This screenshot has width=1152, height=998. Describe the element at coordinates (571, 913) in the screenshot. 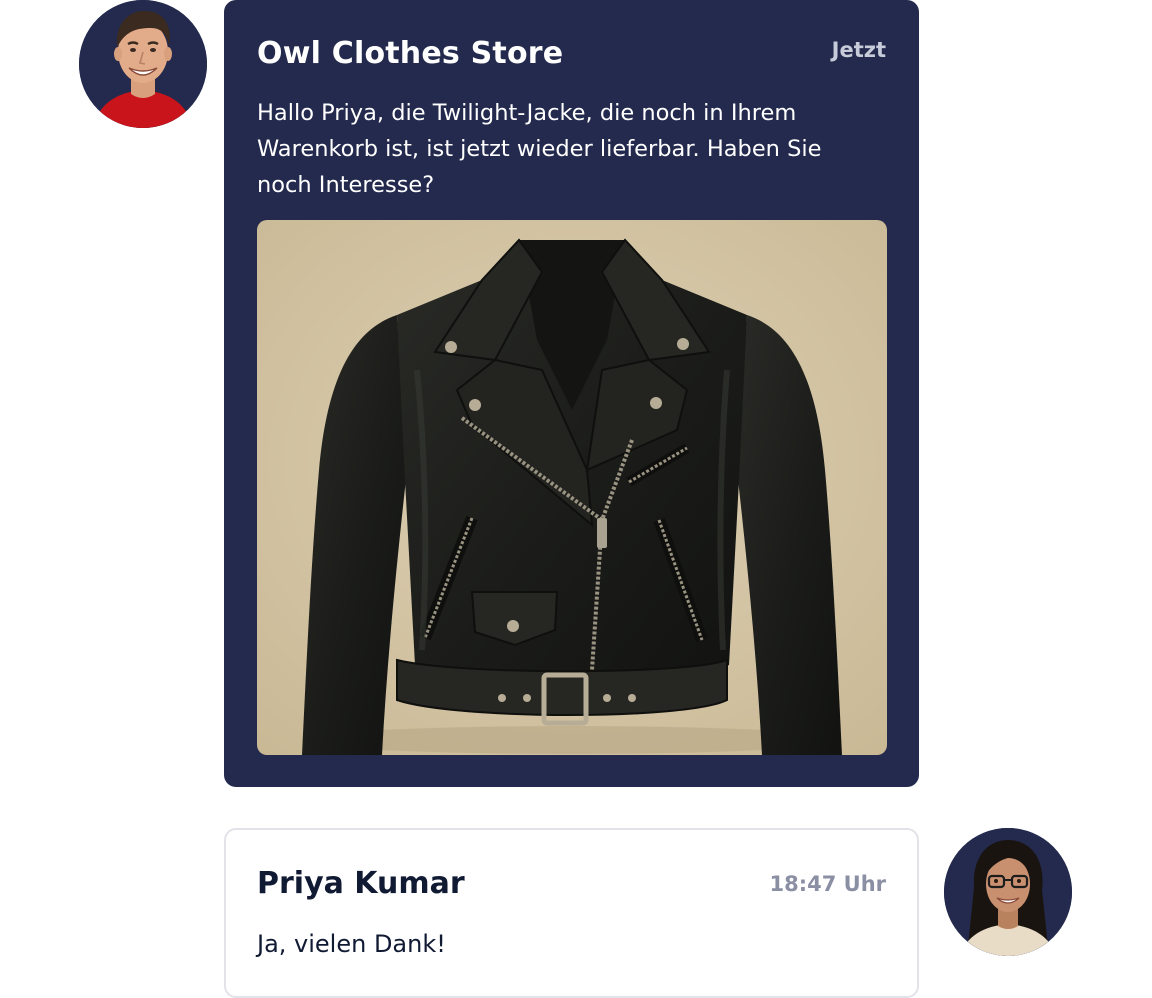

I see `outgoing-message-bubble: Priya Kumar 18:47 Uhr Ja, vielen Dank!` at that location.